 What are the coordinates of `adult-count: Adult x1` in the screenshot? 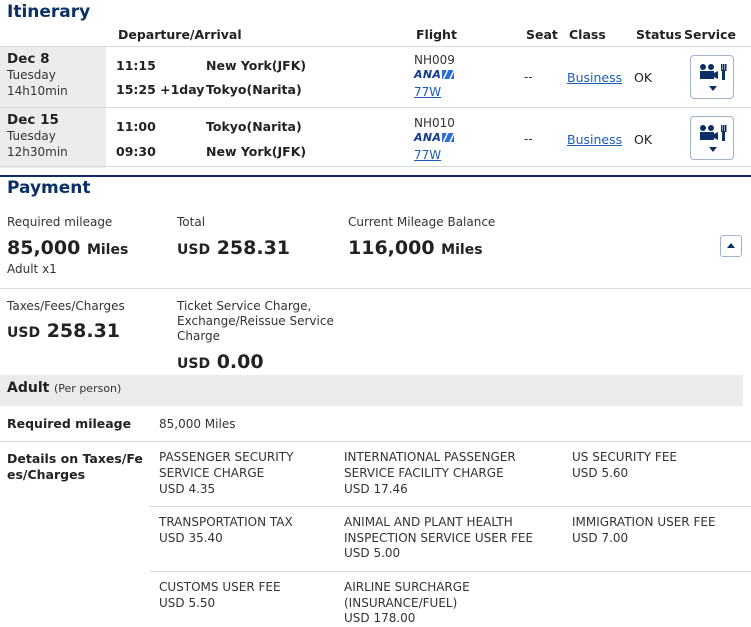 It's located at (32, 269).